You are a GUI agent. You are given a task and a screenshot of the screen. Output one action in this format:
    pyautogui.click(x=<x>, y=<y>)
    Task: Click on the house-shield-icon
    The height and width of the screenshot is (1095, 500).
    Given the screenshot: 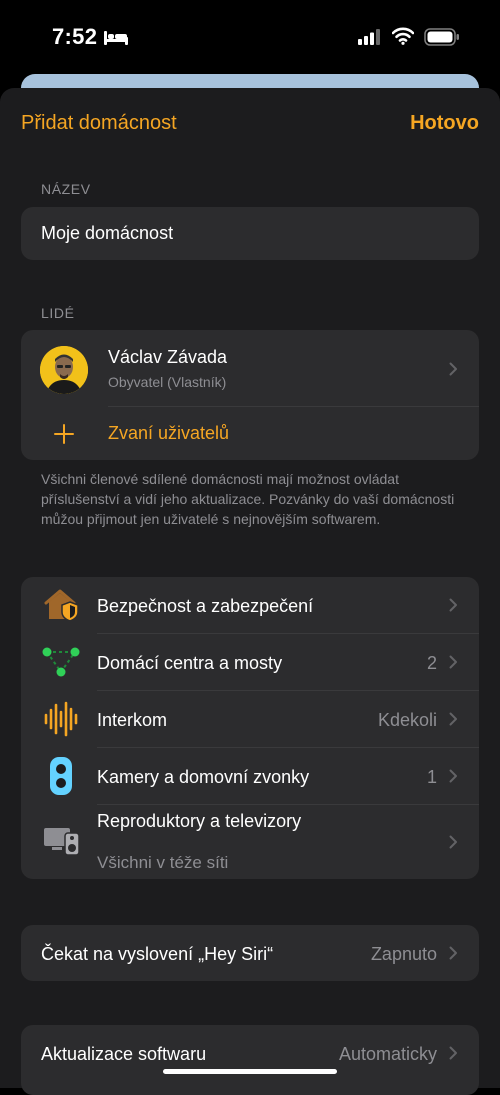 What is the action you would take?
    pyautogui.click(x=61, y=605)
    